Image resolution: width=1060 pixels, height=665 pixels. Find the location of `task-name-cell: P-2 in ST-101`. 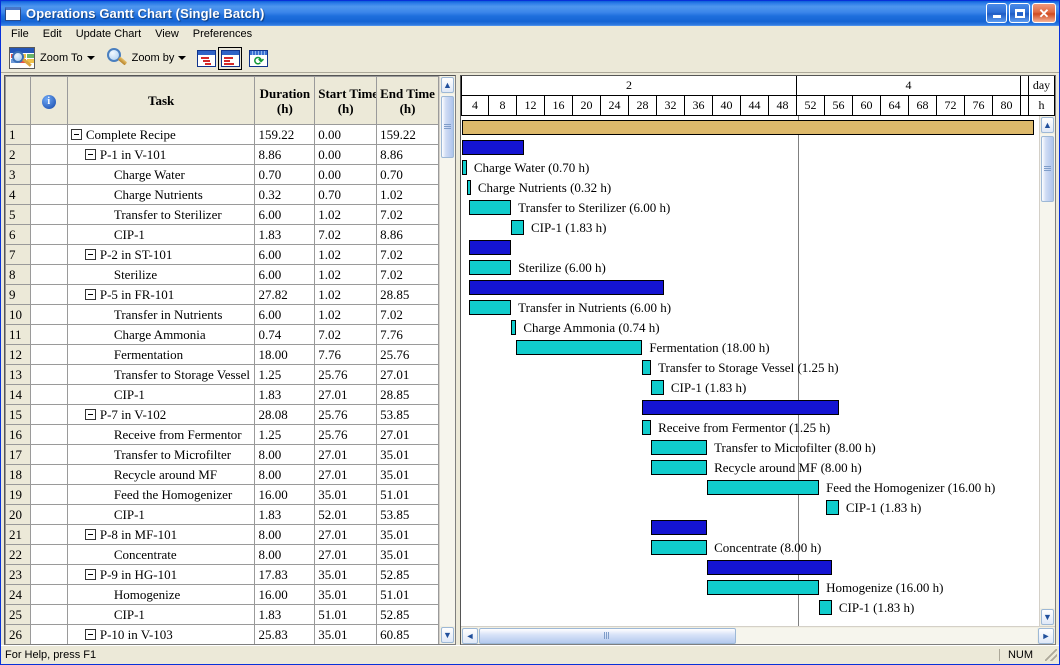

task-name-cell: P-2 in ST-101 is located at coordinates (161, 254).